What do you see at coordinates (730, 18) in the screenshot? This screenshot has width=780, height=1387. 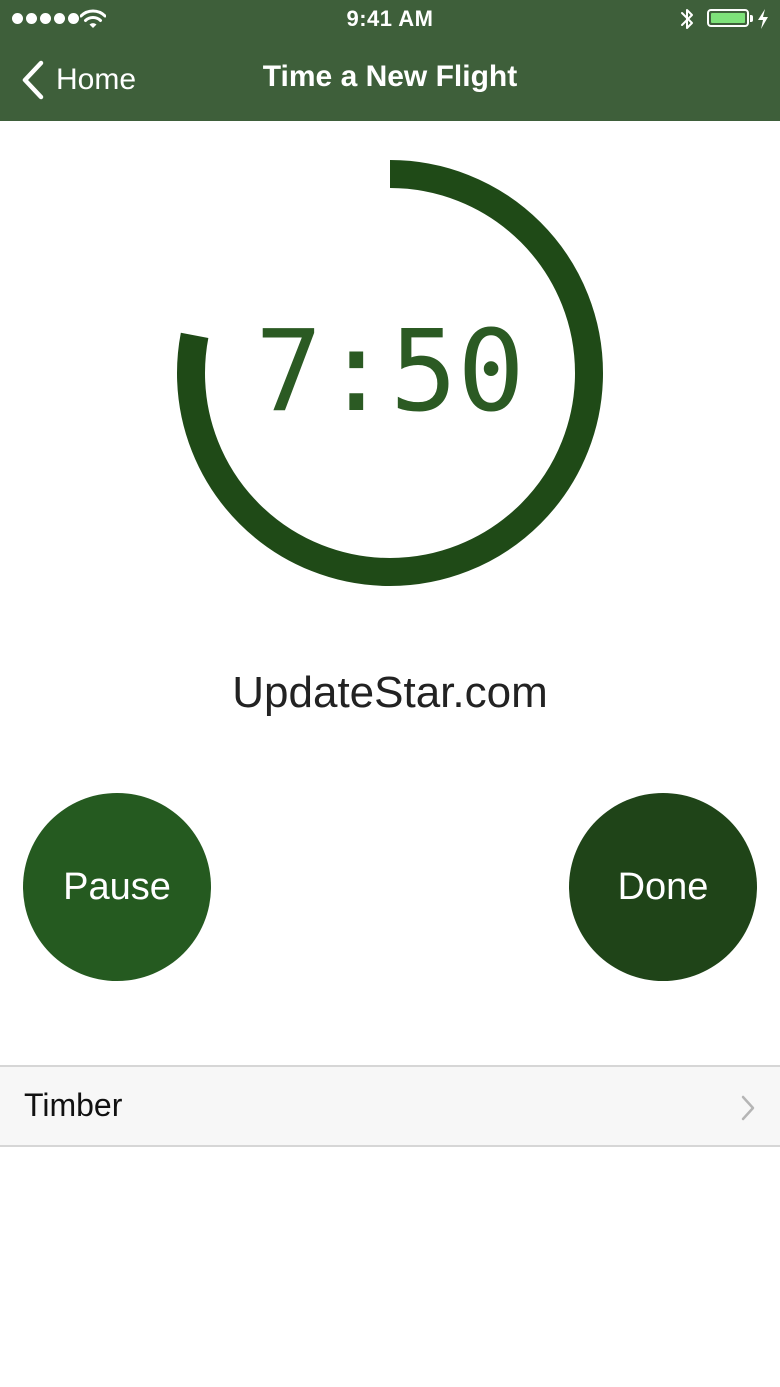 I see `battery-icon` at bounding box center [730, 18].